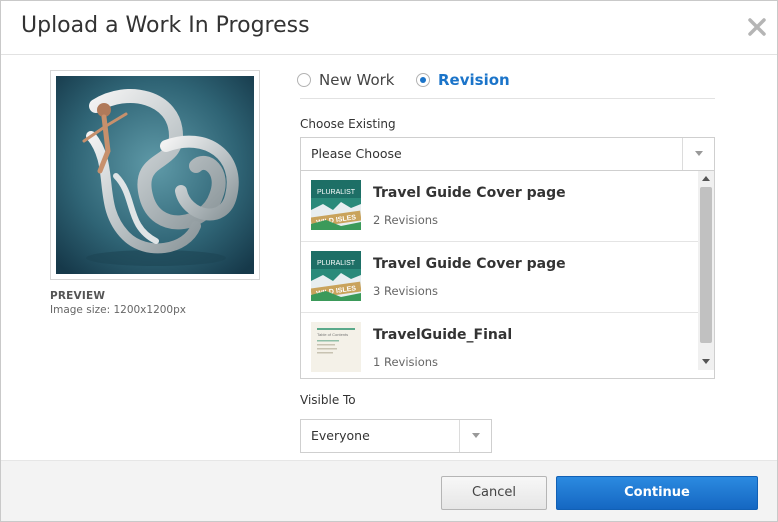 This screenshot has height=522, width=778. Describe the element at coordinates (357, 80) in the screenshot. I see `radio-label: New Work` at that location.